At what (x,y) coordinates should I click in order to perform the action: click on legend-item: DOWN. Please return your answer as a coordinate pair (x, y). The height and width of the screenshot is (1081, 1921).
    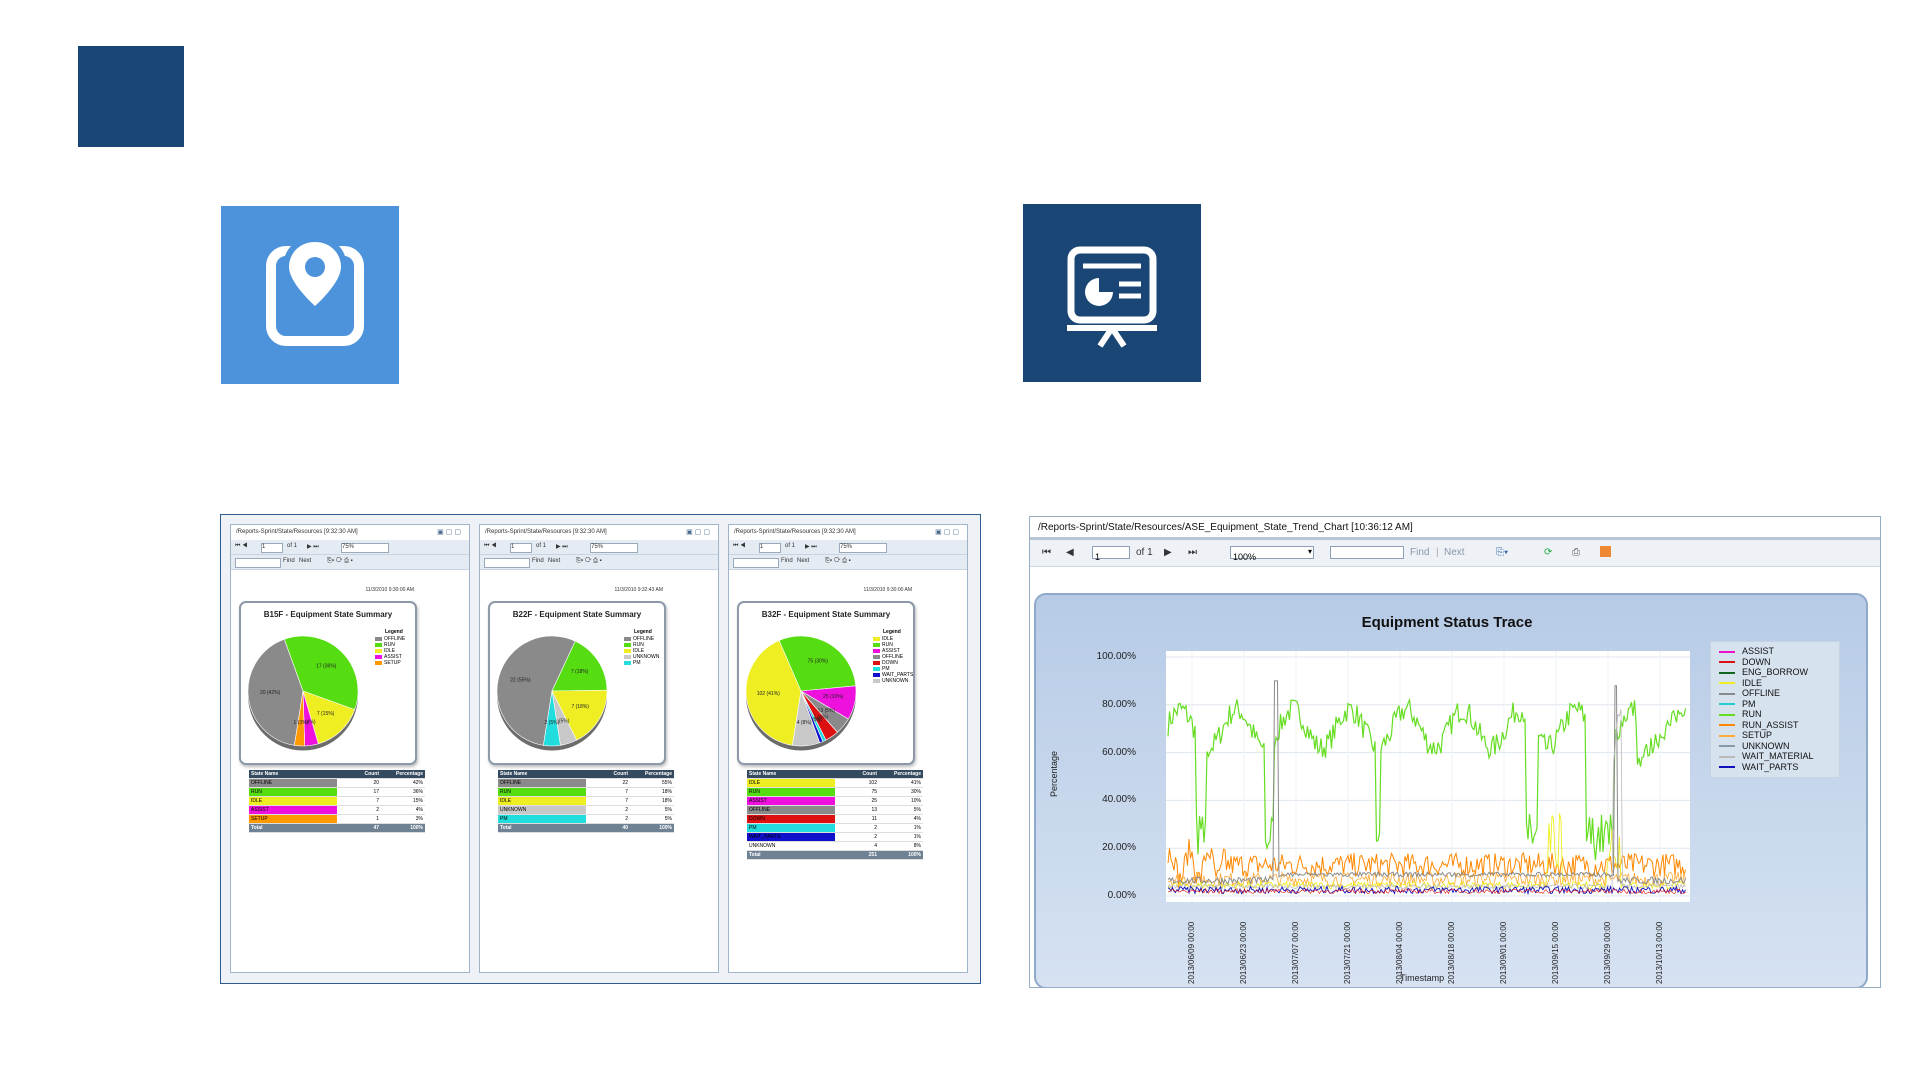
    Looking at the image, I should click on (1745, 662).